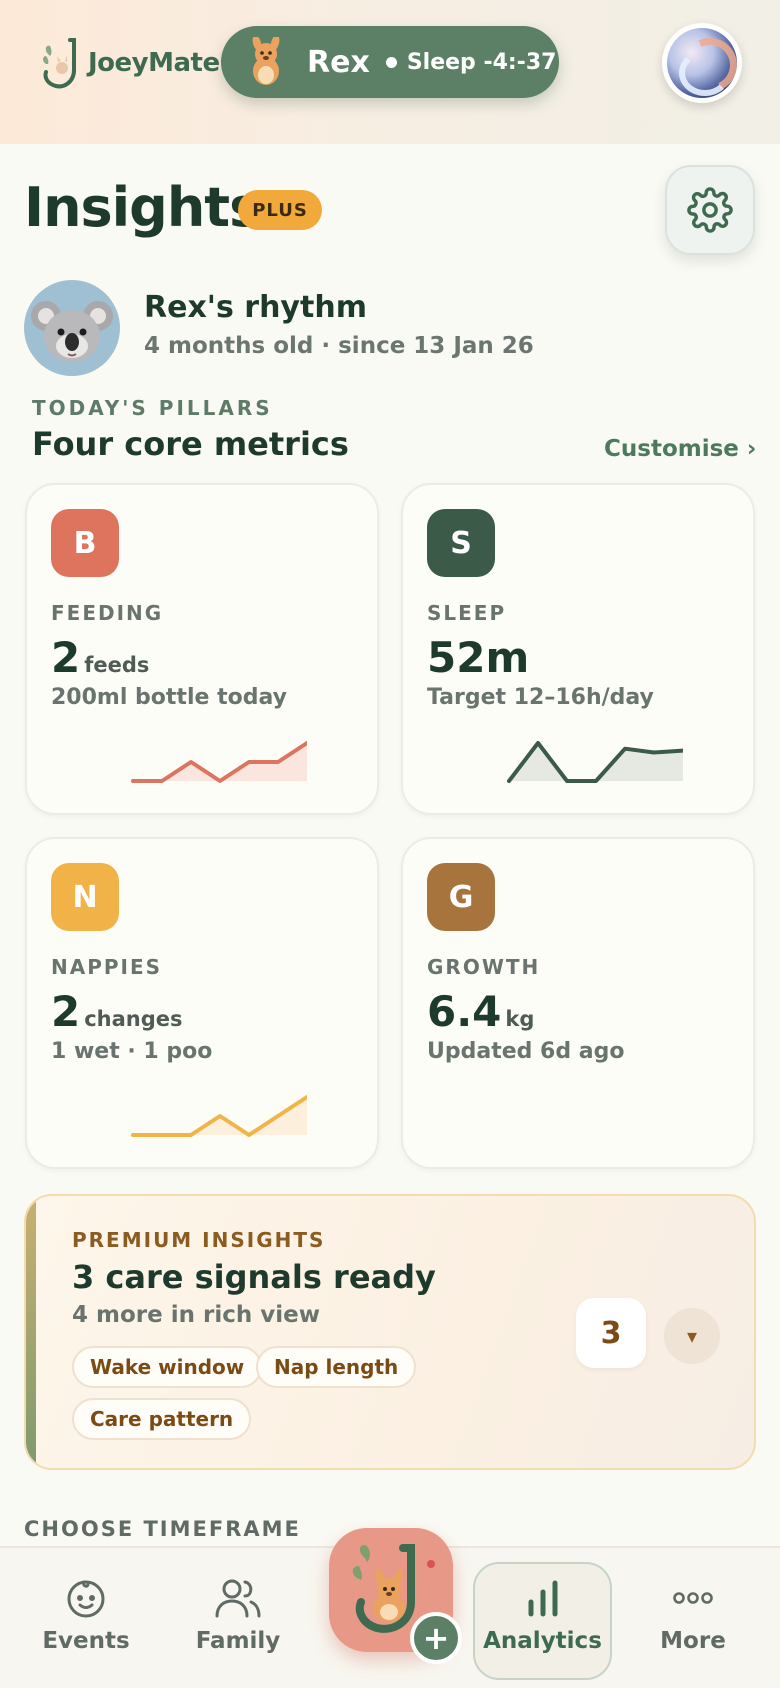 This screenshot has height=1688, width=780. Describe the element at coordinates (167, 1367) in the screenshot. I see `chip-wake-window: Wake window` at that location.